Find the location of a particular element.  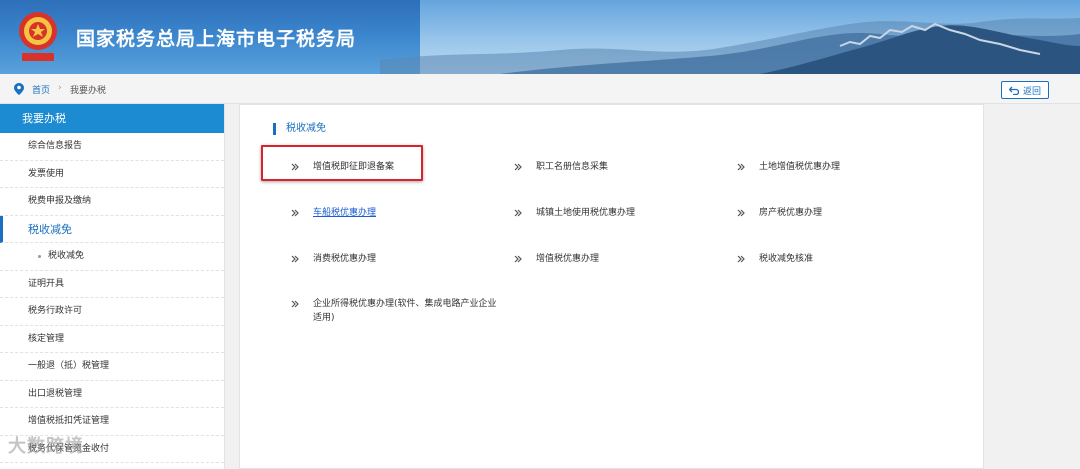

option-consumption-tax-relief: 消费税优惠办理 is located at coordinates (334, 259).